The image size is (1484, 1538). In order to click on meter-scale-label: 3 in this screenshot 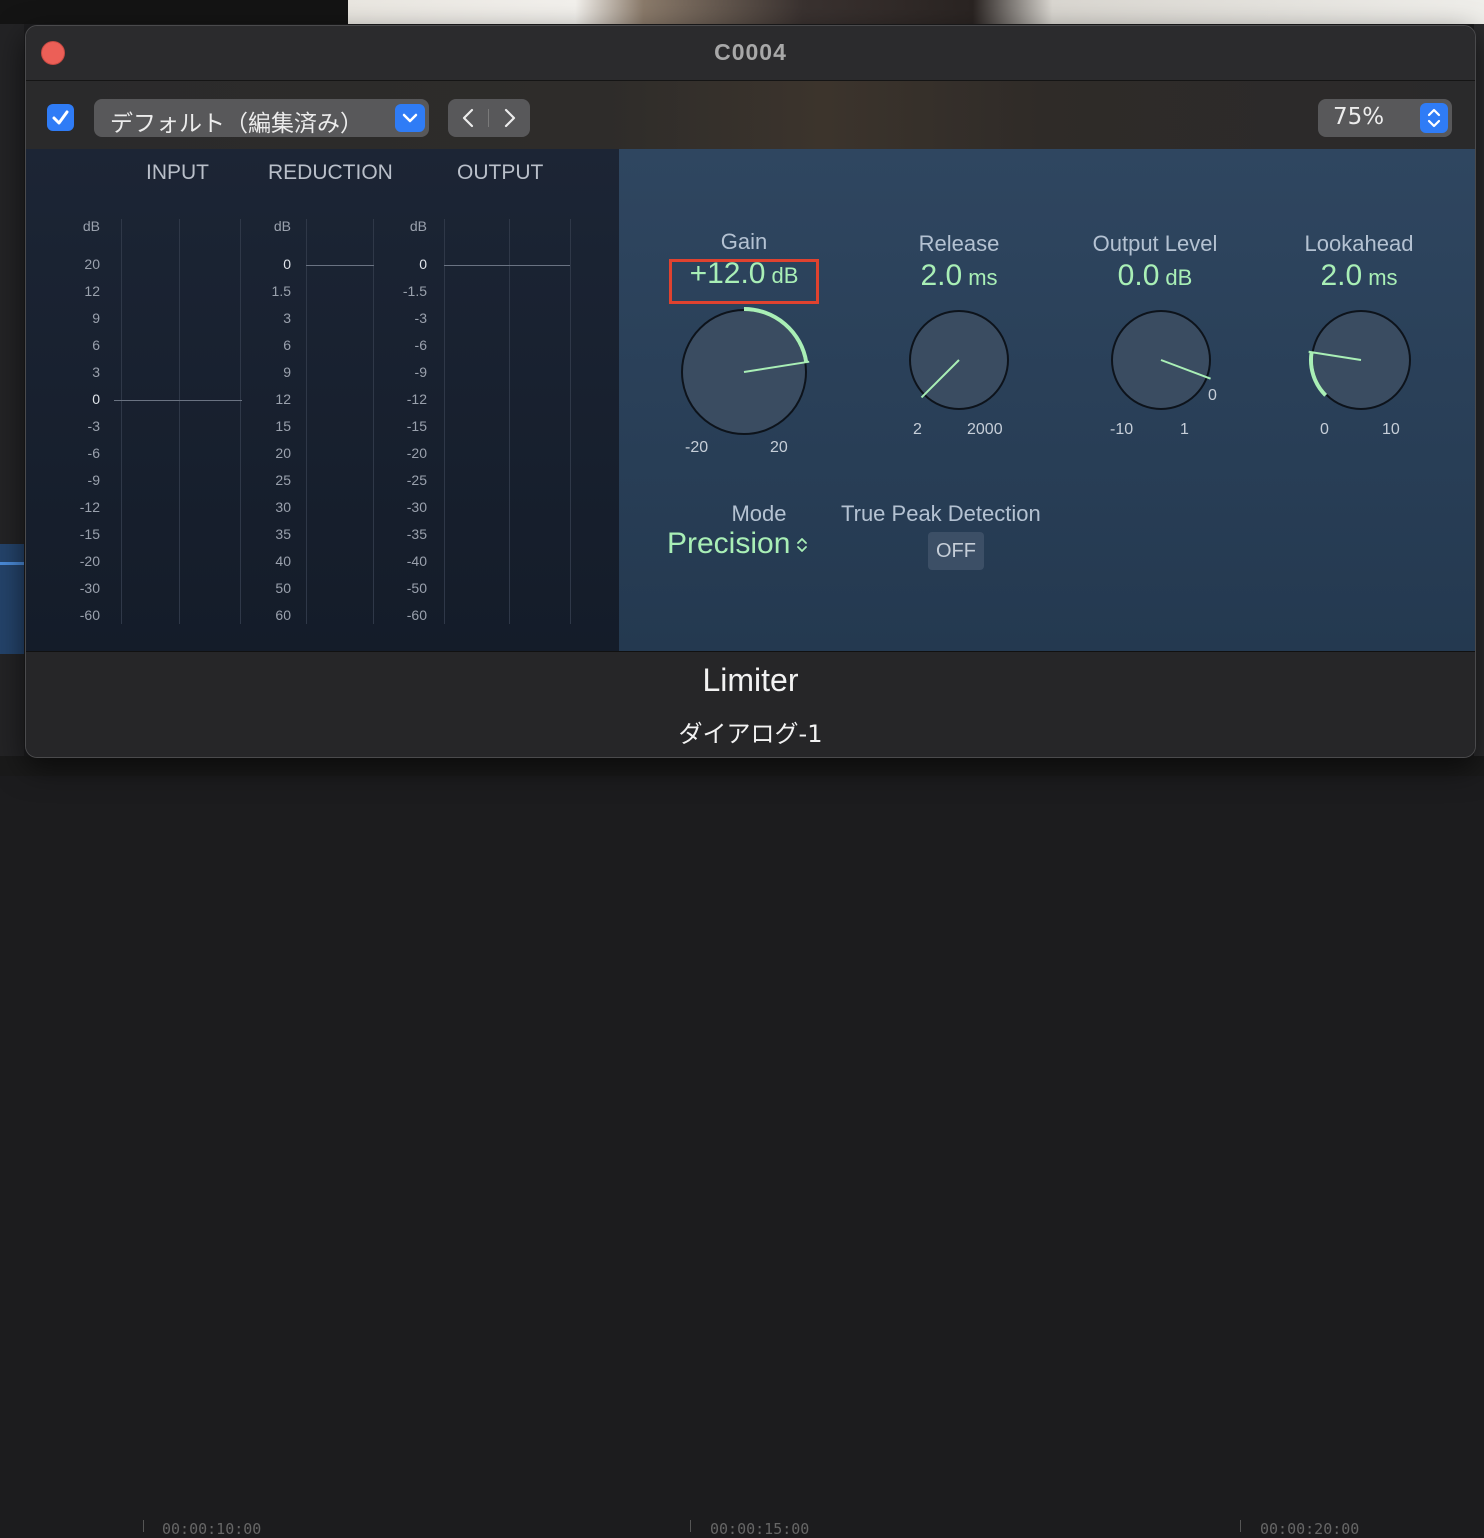, I will do `click(96, 372)`.